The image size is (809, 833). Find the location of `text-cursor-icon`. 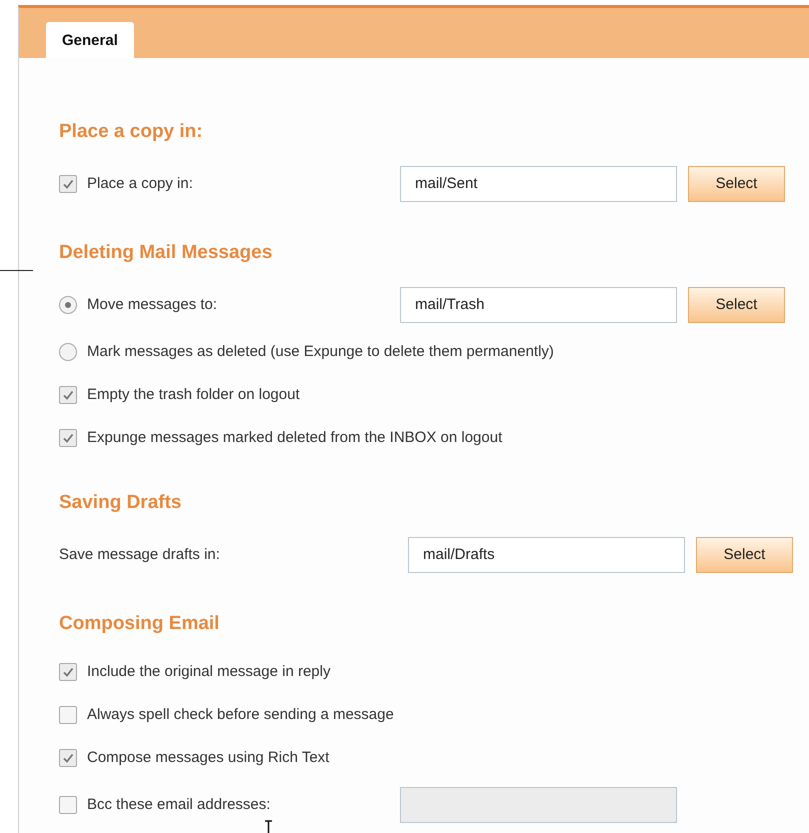

text-cursor-icon is located at coordinates (268, 826).